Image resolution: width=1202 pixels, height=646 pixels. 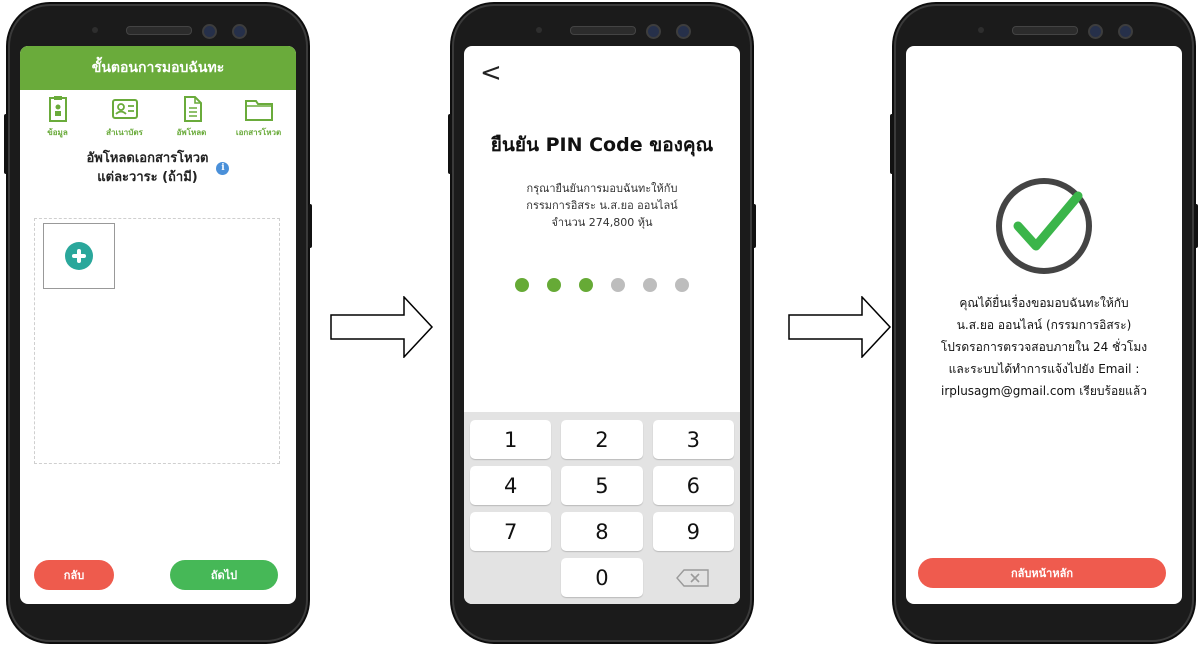 I want to click on upload-drop-area, so click(x=157, y=341).